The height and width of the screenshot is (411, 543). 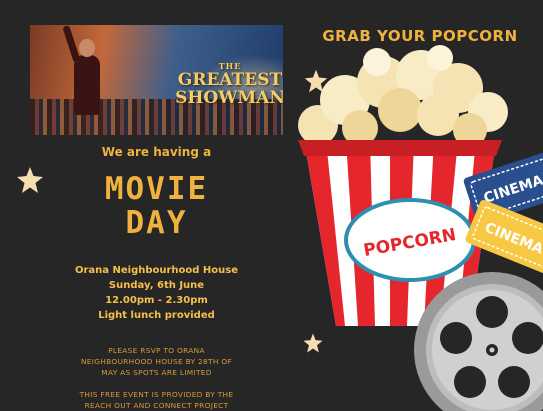 What do you see at coordinates (403, 96) in the screenshot?
I see `popcorn-kernels` at bounding box center [403, 96].